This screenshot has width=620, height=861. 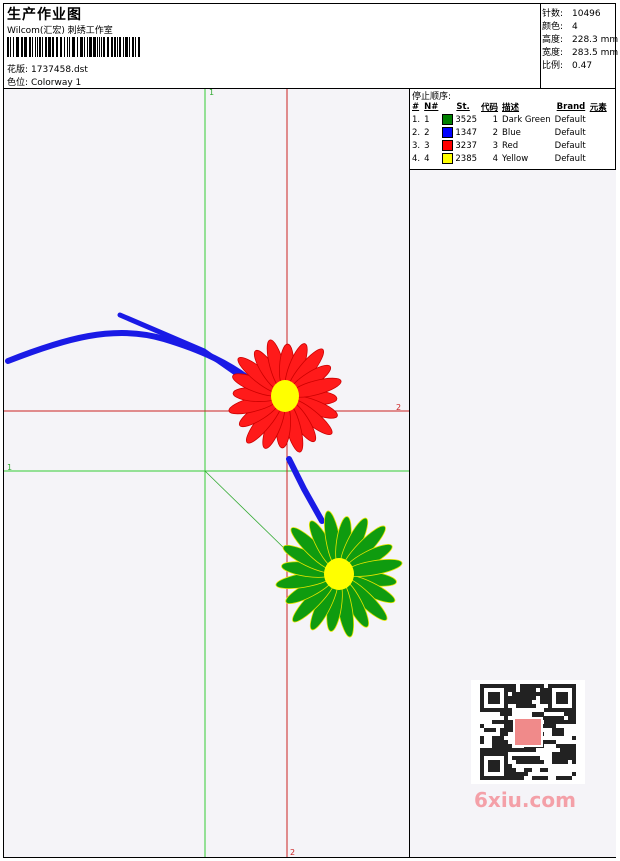 What do you see at coordinates (398, 407) in the screenshot?
I see `guide-label-h2: 2` at bounding box center [398, 407].